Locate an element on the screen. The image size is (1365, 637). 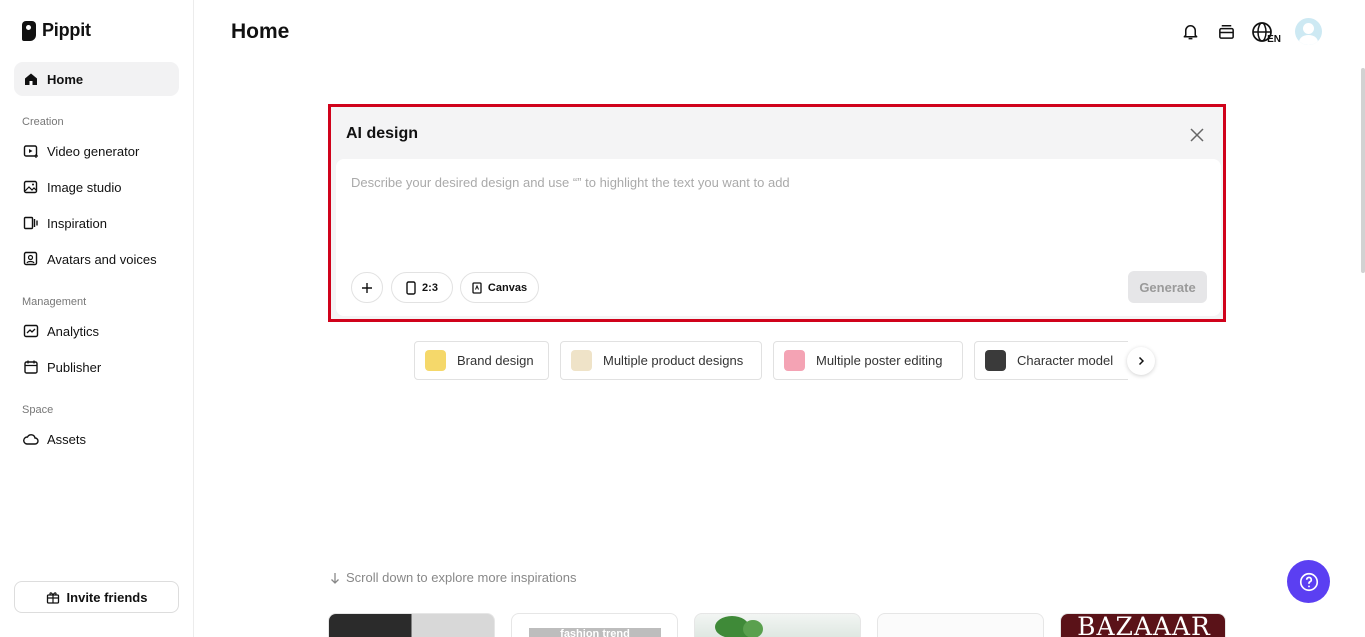
brand-name: Pippit is located at coordinates (66, 30).